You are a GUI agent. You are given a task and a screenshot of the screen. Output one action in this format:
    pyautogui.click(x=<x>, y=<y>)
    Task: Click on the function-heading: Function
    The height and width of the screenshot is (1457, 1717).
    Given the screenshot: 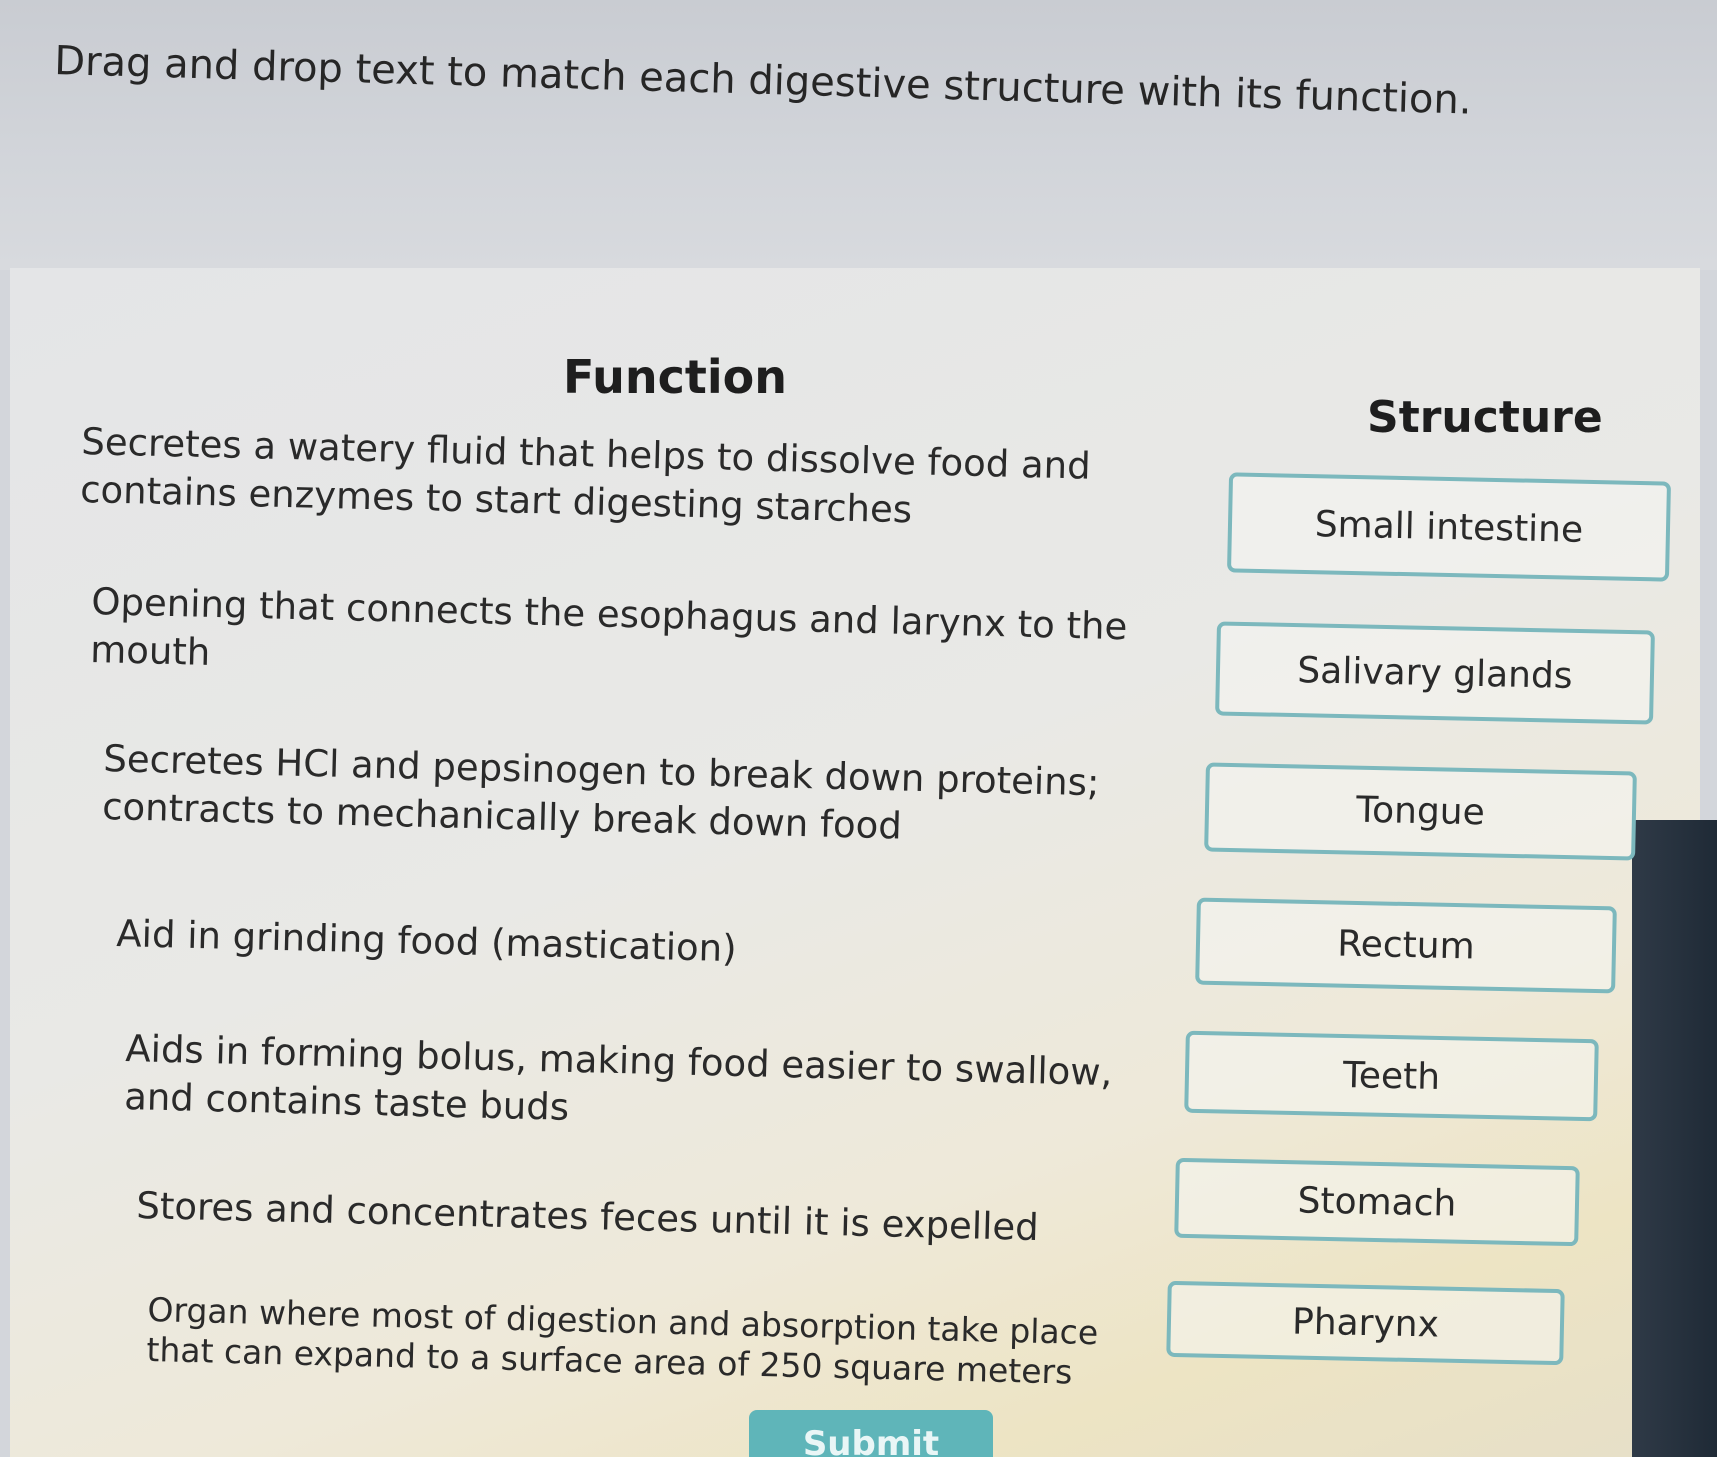 What is the action you would take?
    pyautogui.click(x=675, y=377)
    